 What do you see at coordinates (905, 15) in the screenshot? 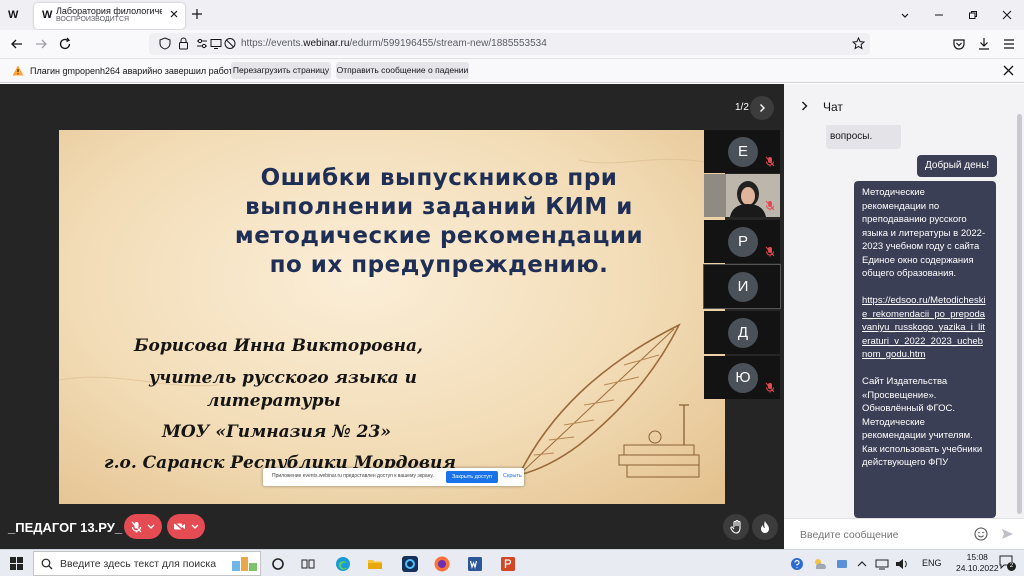
I see `list-all-tabs-icon` at bounding box center [905, 15].